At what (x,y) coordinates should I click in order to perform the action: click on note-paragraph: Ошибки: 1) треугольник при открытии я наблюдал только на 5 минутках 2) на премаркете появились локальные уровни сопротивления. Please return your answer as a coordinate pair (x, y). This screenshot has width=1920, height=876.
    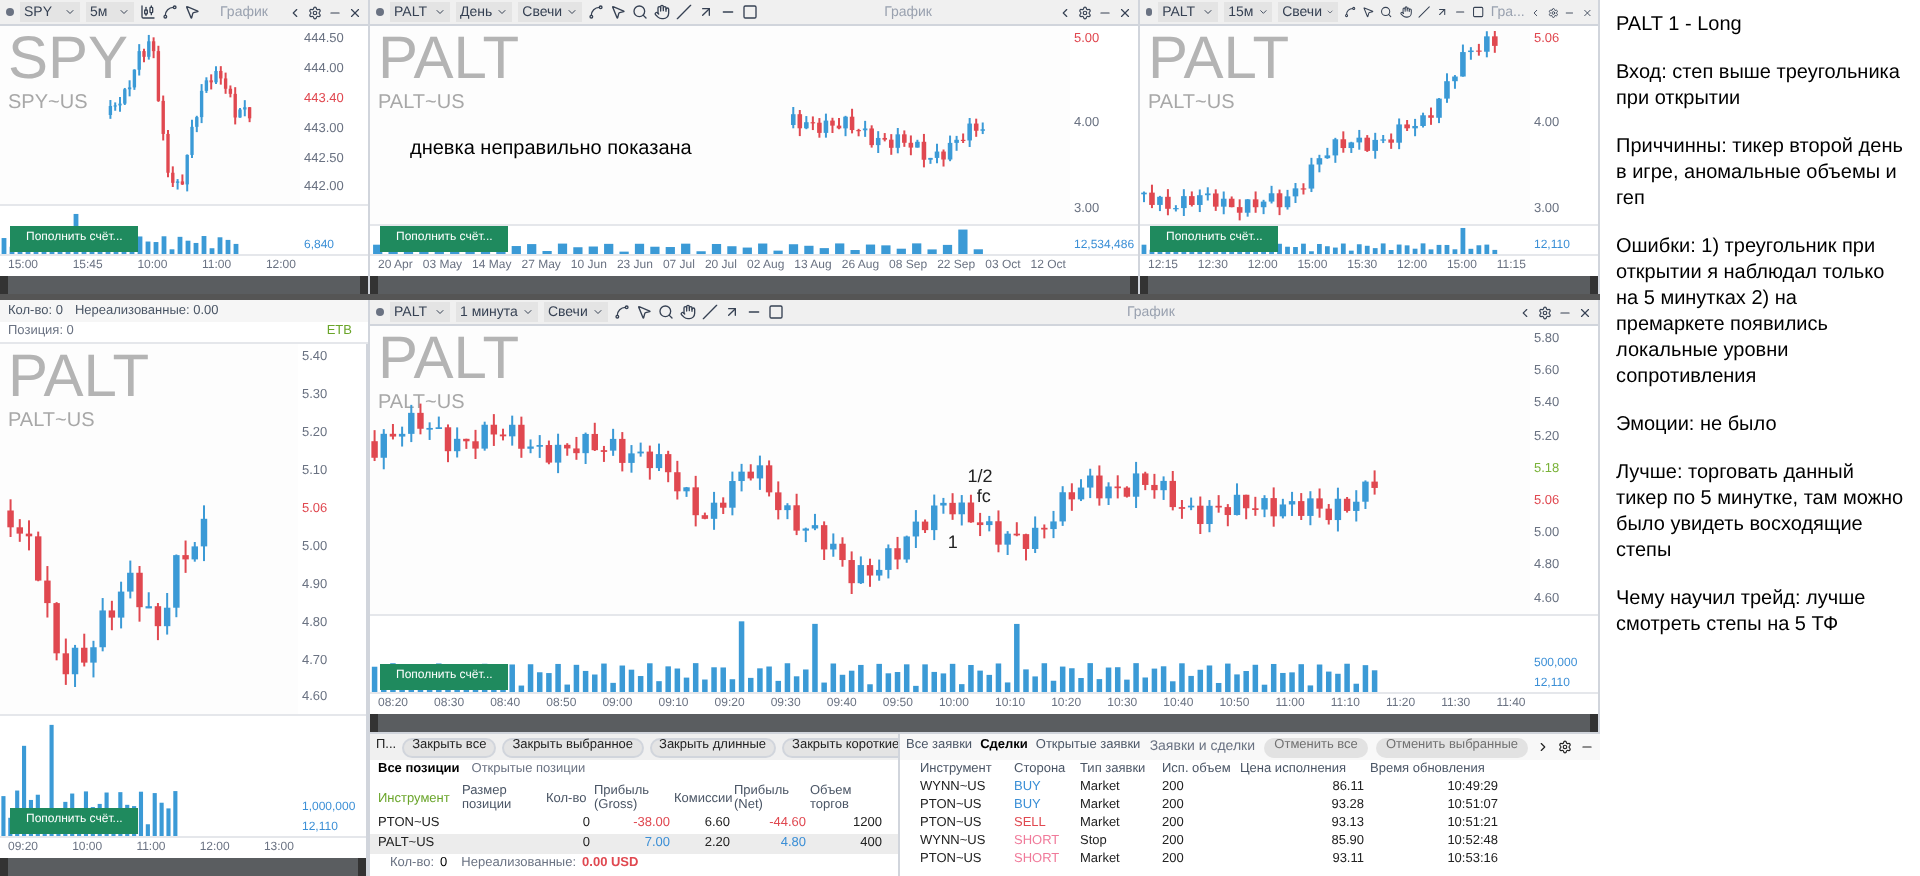
    Looking at the image, I should click on (1751, 312).